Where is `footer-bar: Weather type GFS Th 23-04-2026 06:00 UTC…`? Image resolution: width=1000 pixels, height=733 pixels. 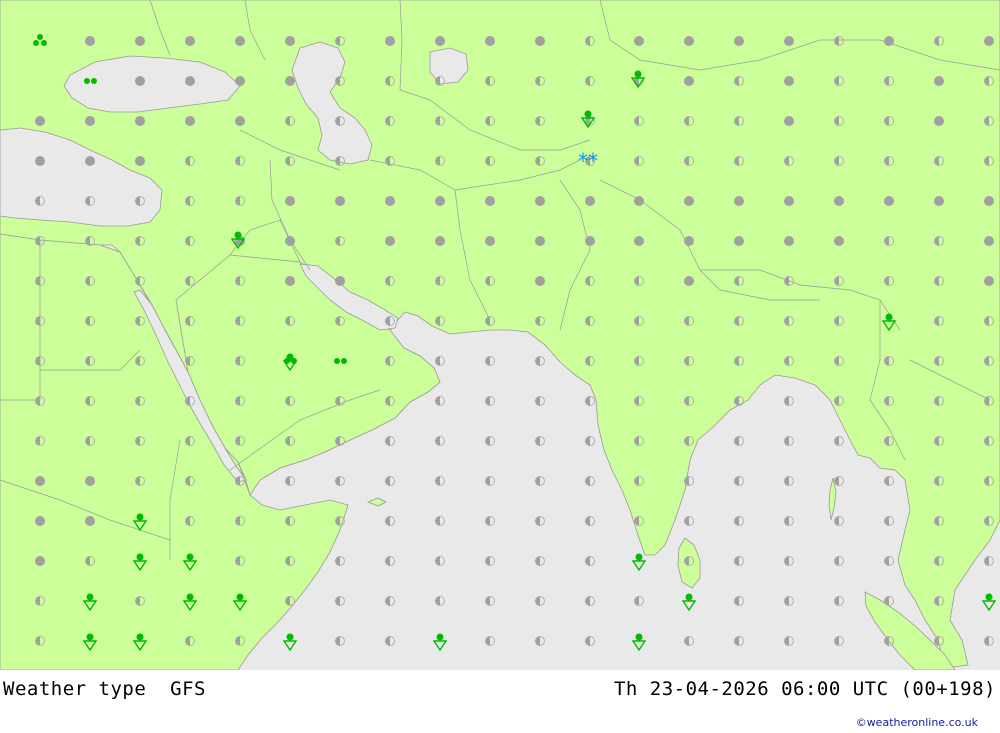 footer-bar: Weather type GFS Th 23-04-2026 06:00 UTC… is located at coordinates (500, 701).